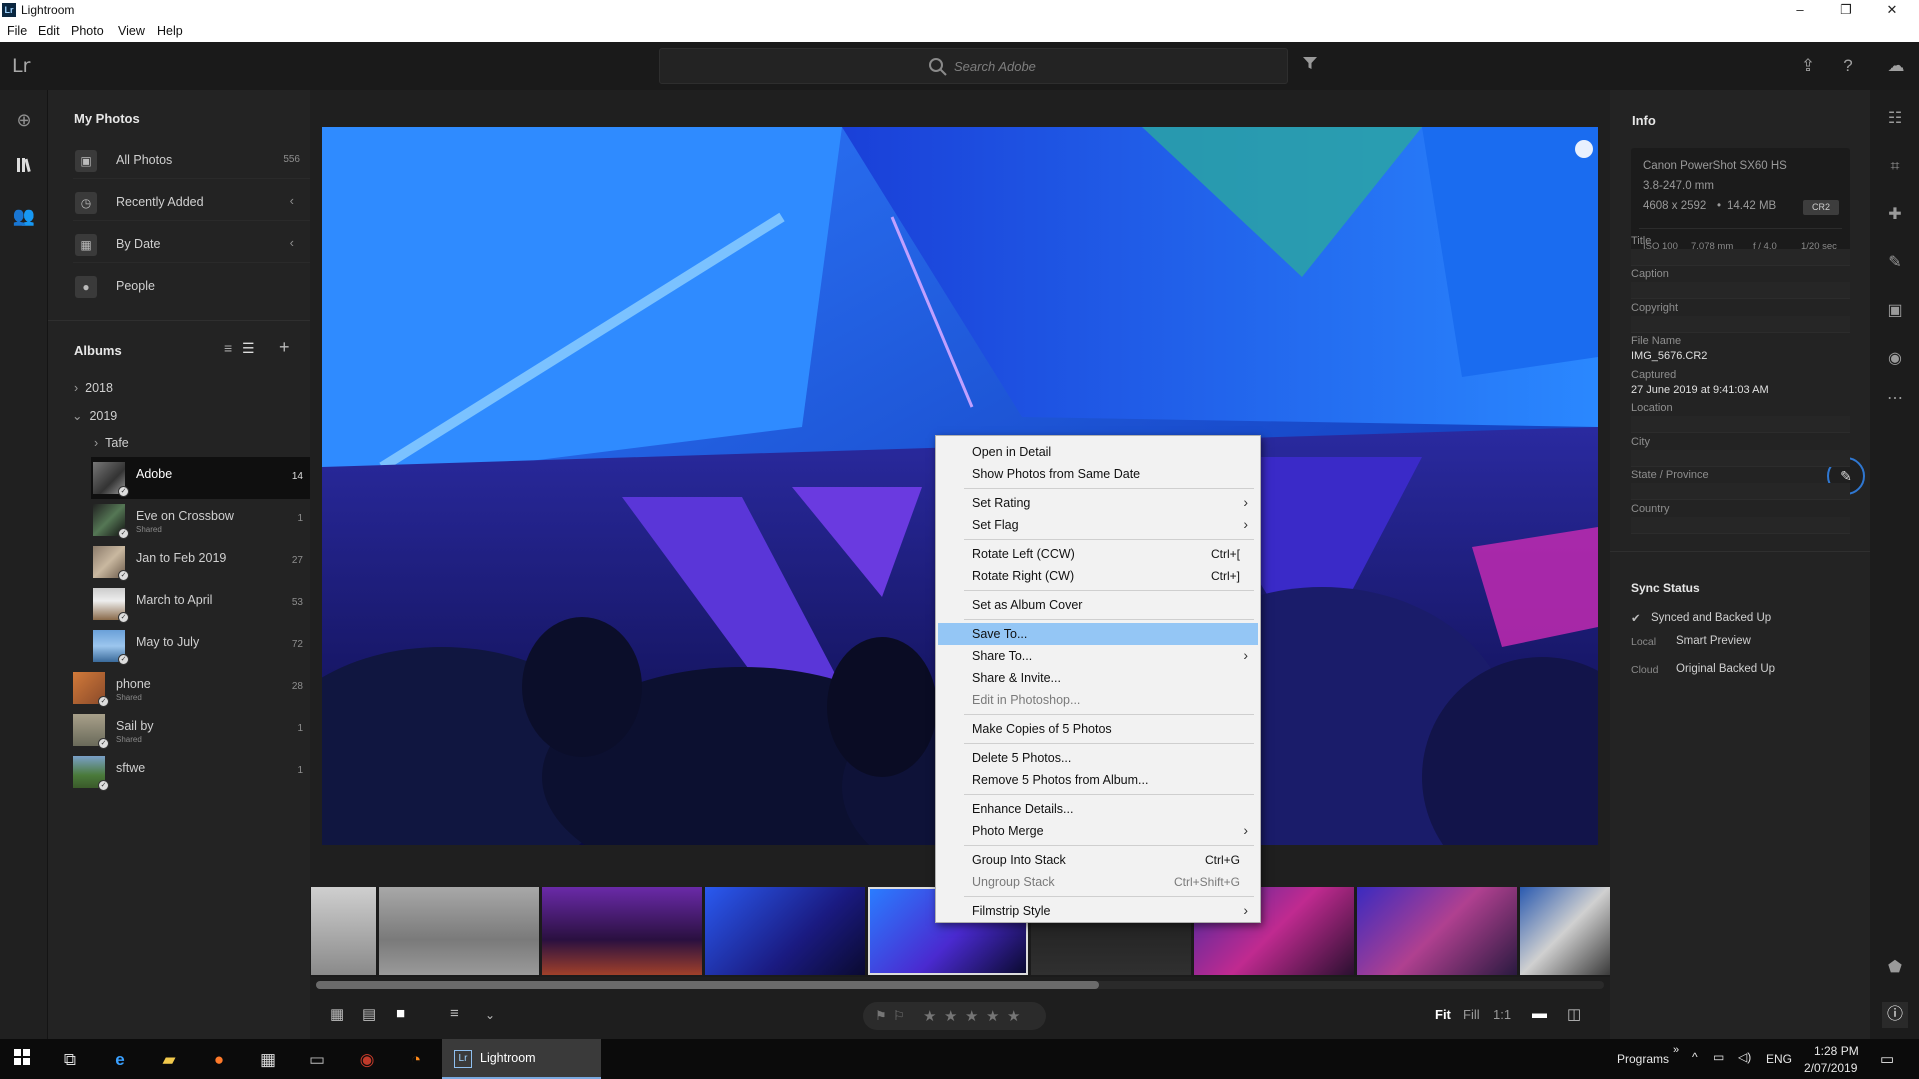  What do you see at coordinates (1895, 399) in the screenshot?
I see `more-icon: ⋯` at bounding box center [1895, 399].